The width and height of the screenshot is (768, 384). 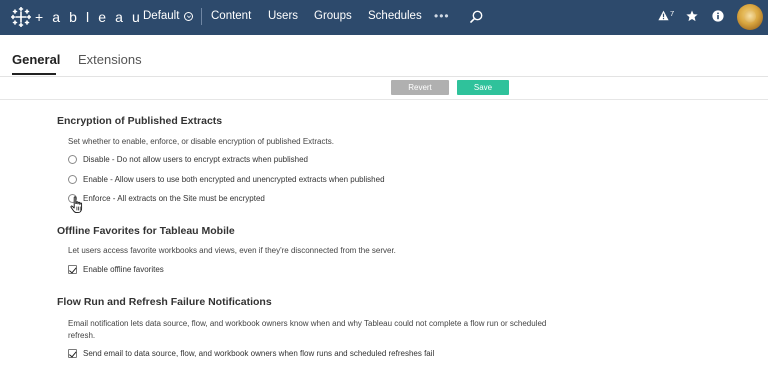 What do you see at coordinates (146, 231) in the screenshot?
I see `offline-favorites-section-title: Offline Favorites for Tableau Mobile` at bounding box center [146, 231].